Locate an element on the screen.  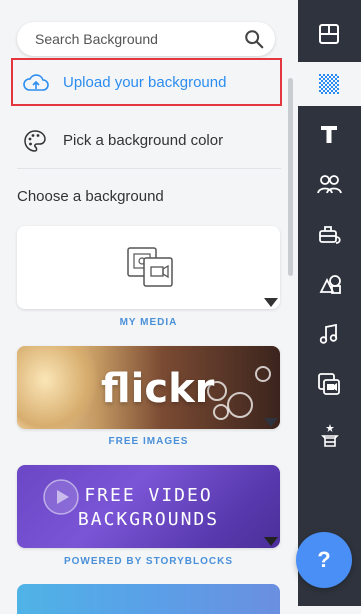
flickr-logo-text: flickr is located at coordinates (158, 389).